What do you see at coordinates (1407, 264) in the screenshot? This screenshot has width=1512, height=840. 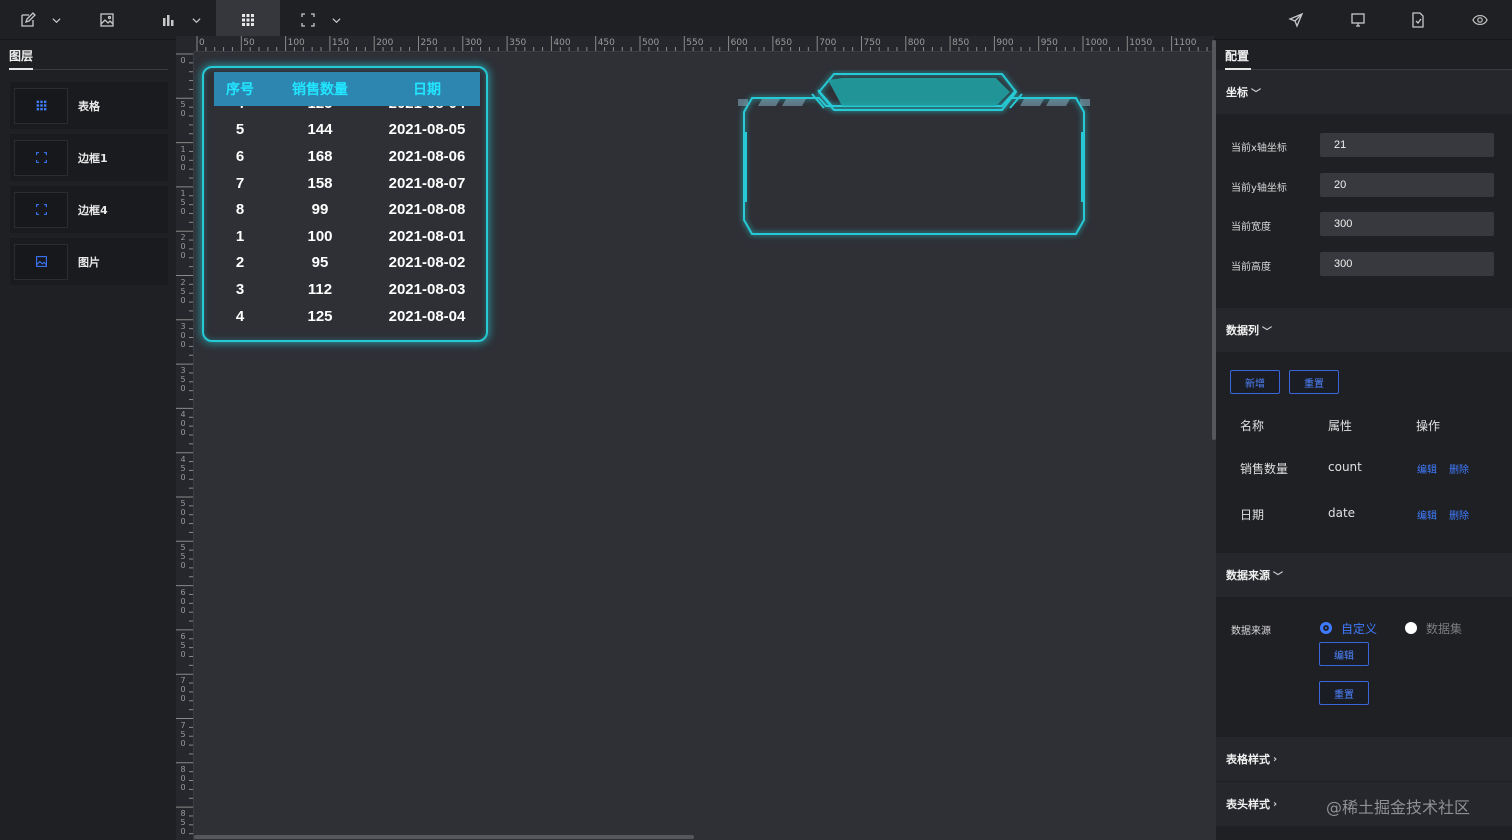 I see `height-input: 300` at bounding box center [1407, 264].